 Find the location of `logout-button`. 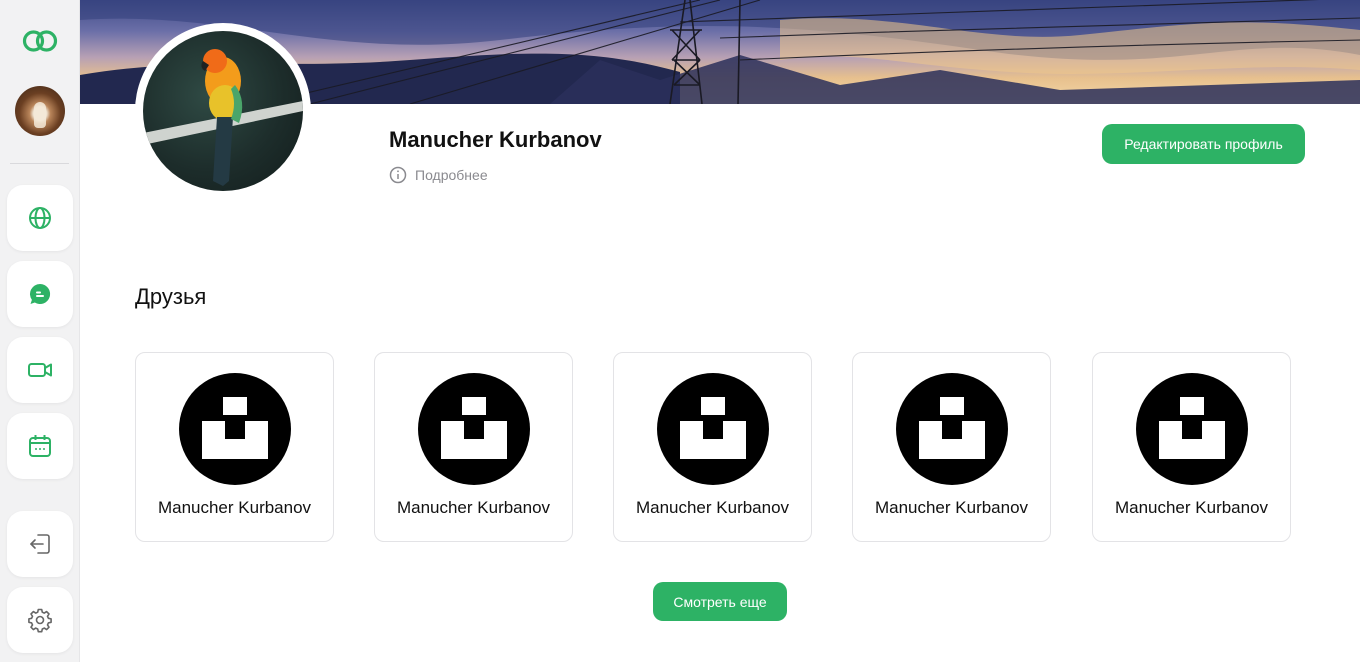

logout-button is located at coordinates (40, 544).